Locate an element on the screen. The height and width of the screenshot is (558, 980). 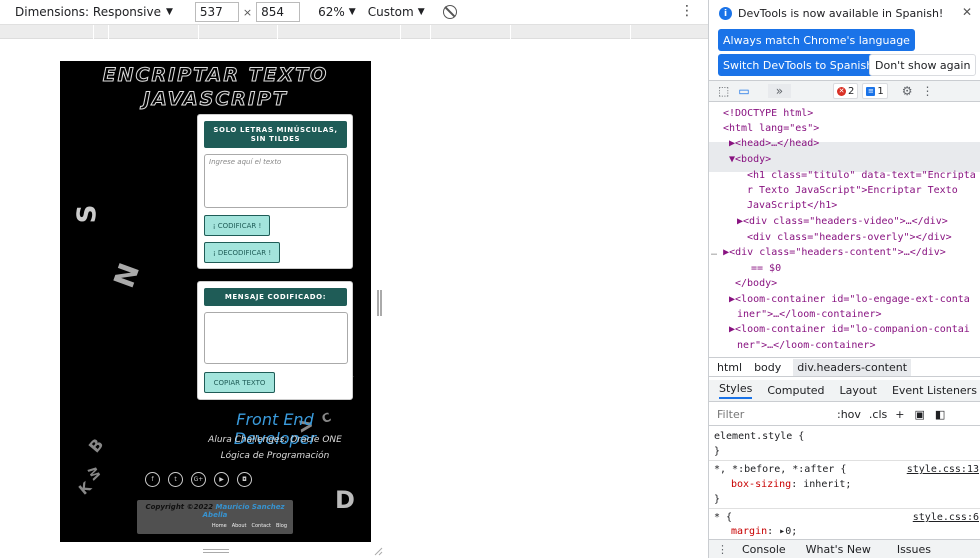
rule-source-link: style.css:13 is located at coordinates (943, 469).